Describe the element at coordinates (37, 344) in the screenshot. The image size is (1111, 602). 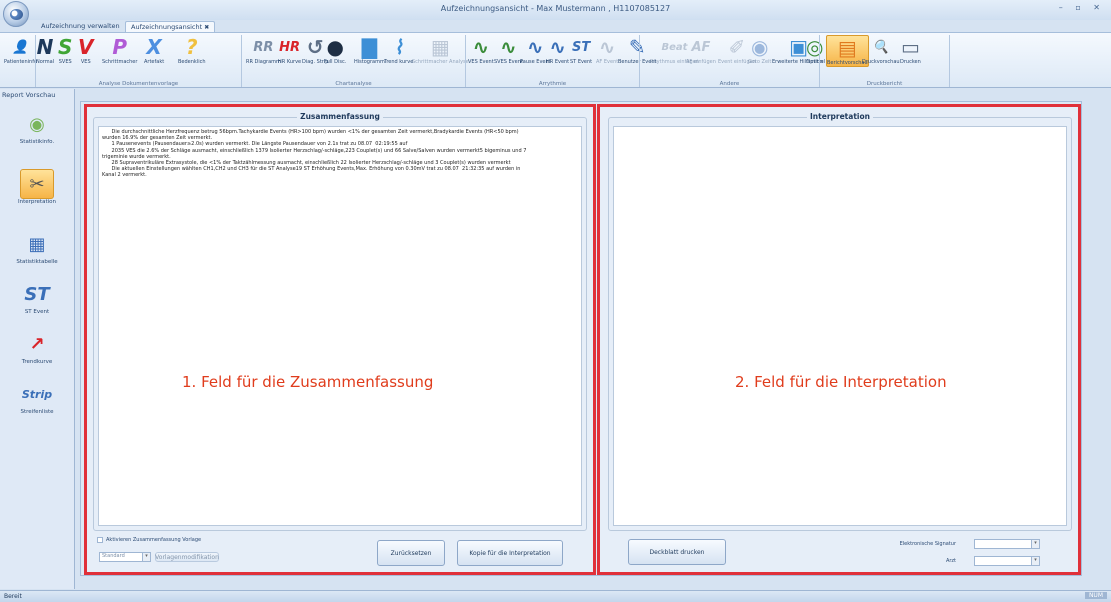
I see `nav-item-icon: ↗` at that location.